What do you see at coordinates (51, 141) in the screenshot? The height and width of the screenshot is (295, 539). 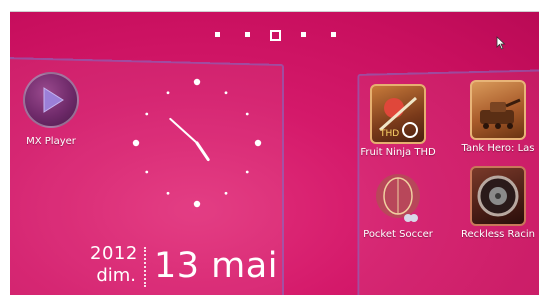 I see `shortcut-label: MX Player` at bounding box center [51, 141].